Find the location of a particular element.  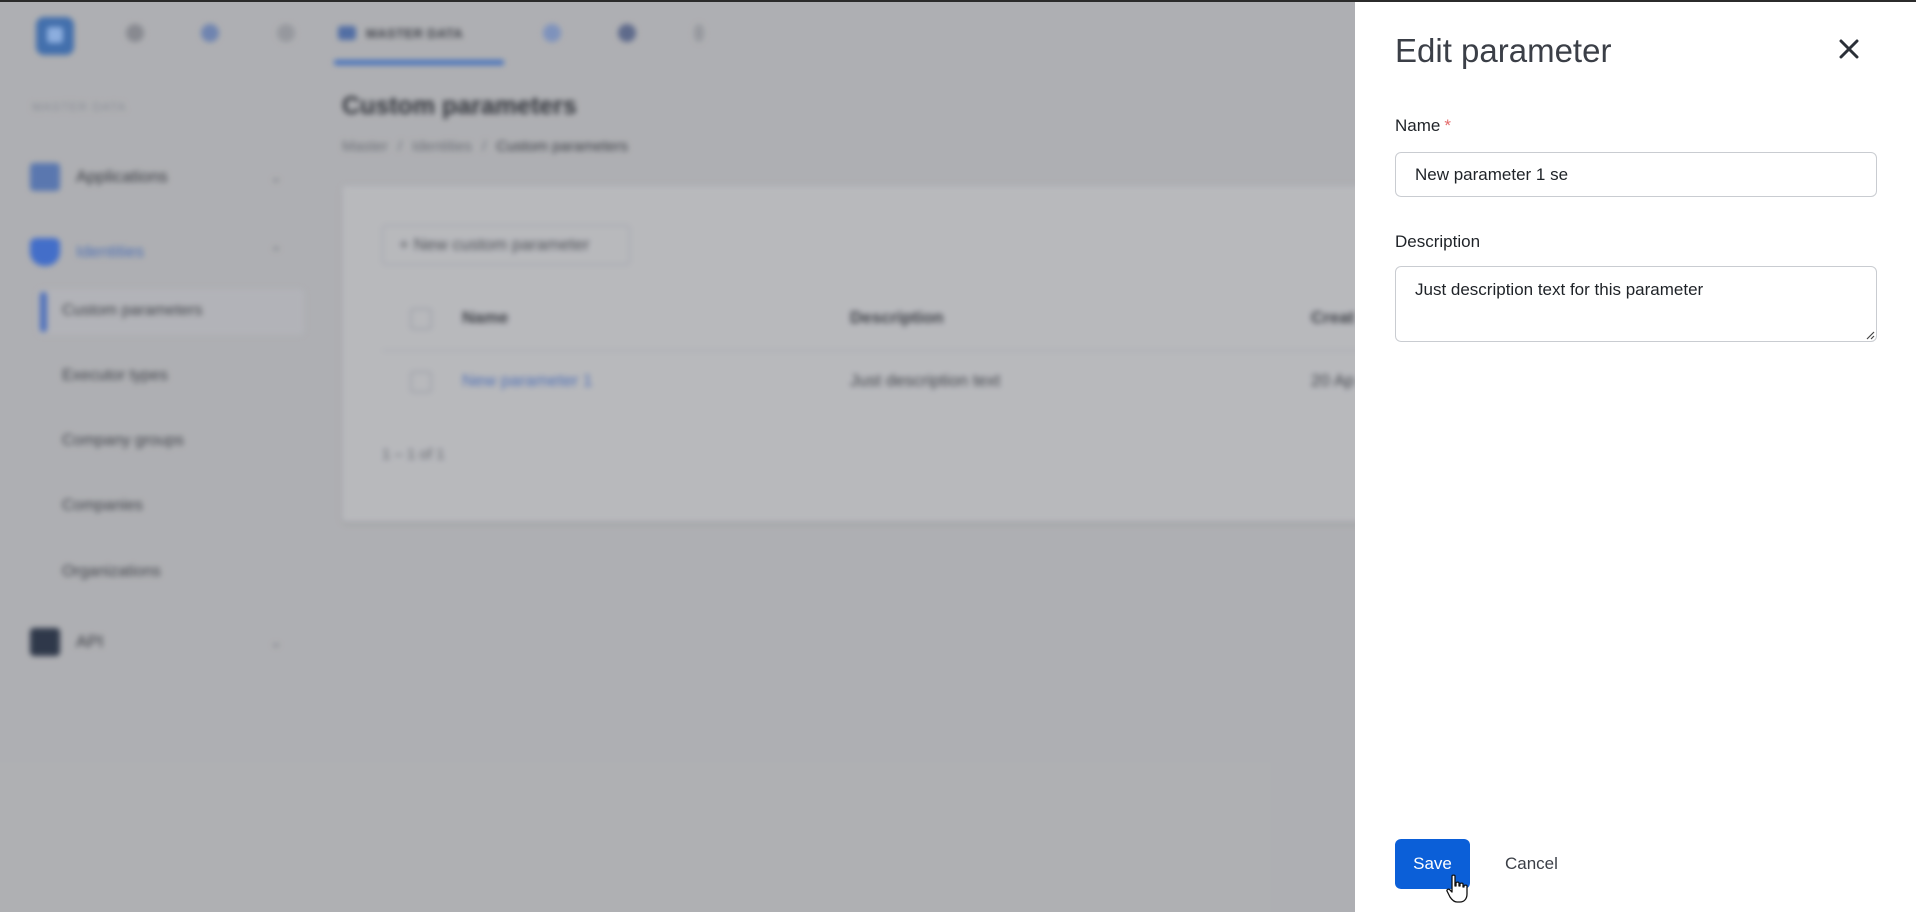

required-indicator: * is located at coordinates (1447, 125).